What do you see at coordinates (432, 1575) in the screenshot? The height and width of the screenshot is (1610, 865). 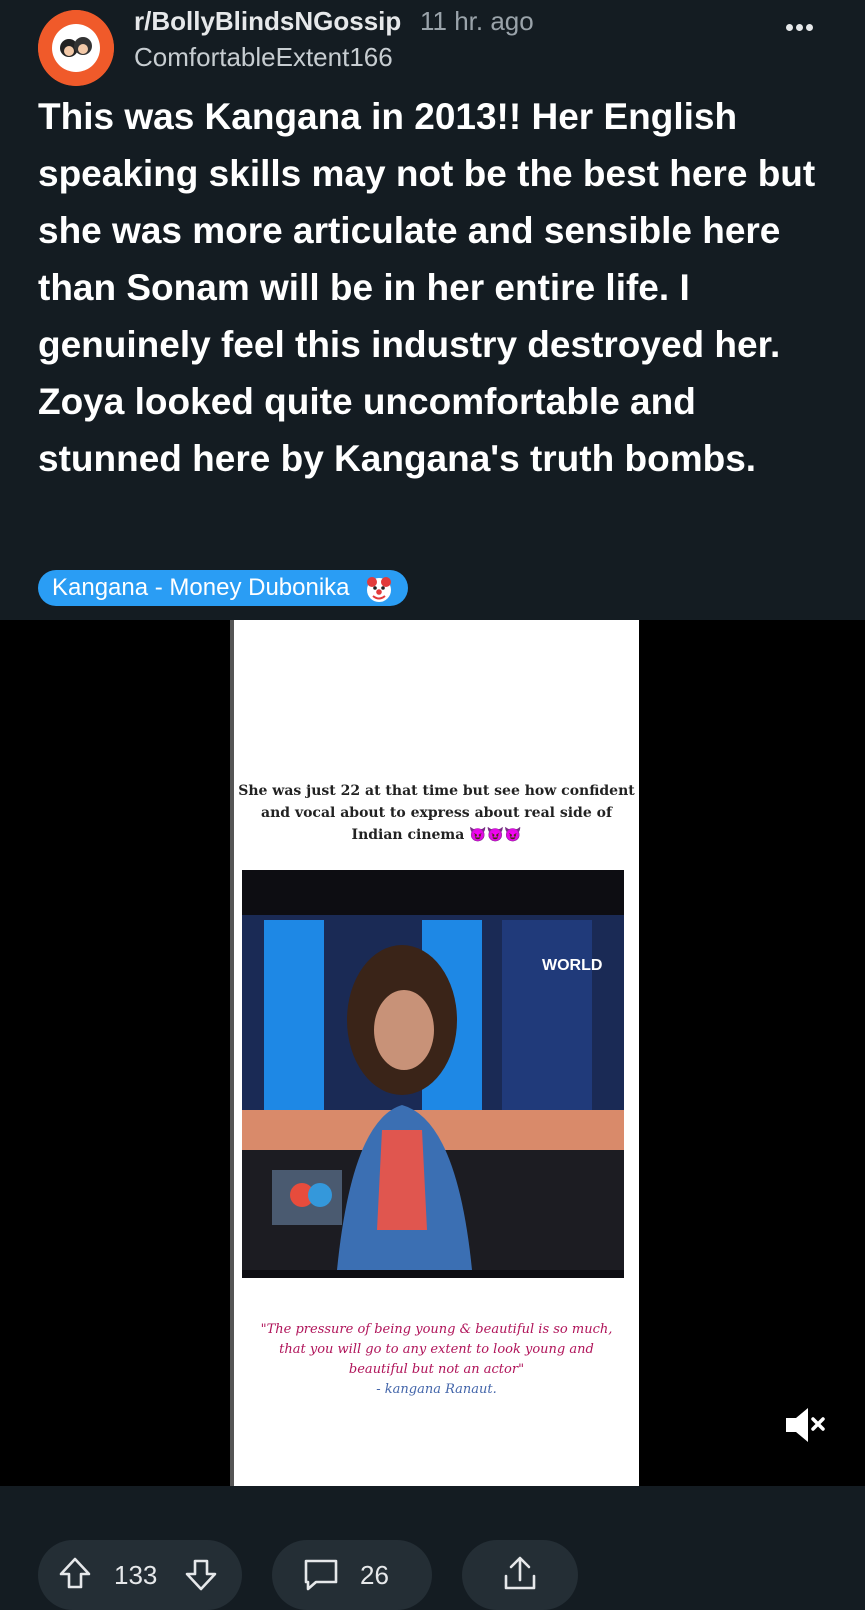 I see `action-bar: 133 26` at bounding box center [432, 1575].